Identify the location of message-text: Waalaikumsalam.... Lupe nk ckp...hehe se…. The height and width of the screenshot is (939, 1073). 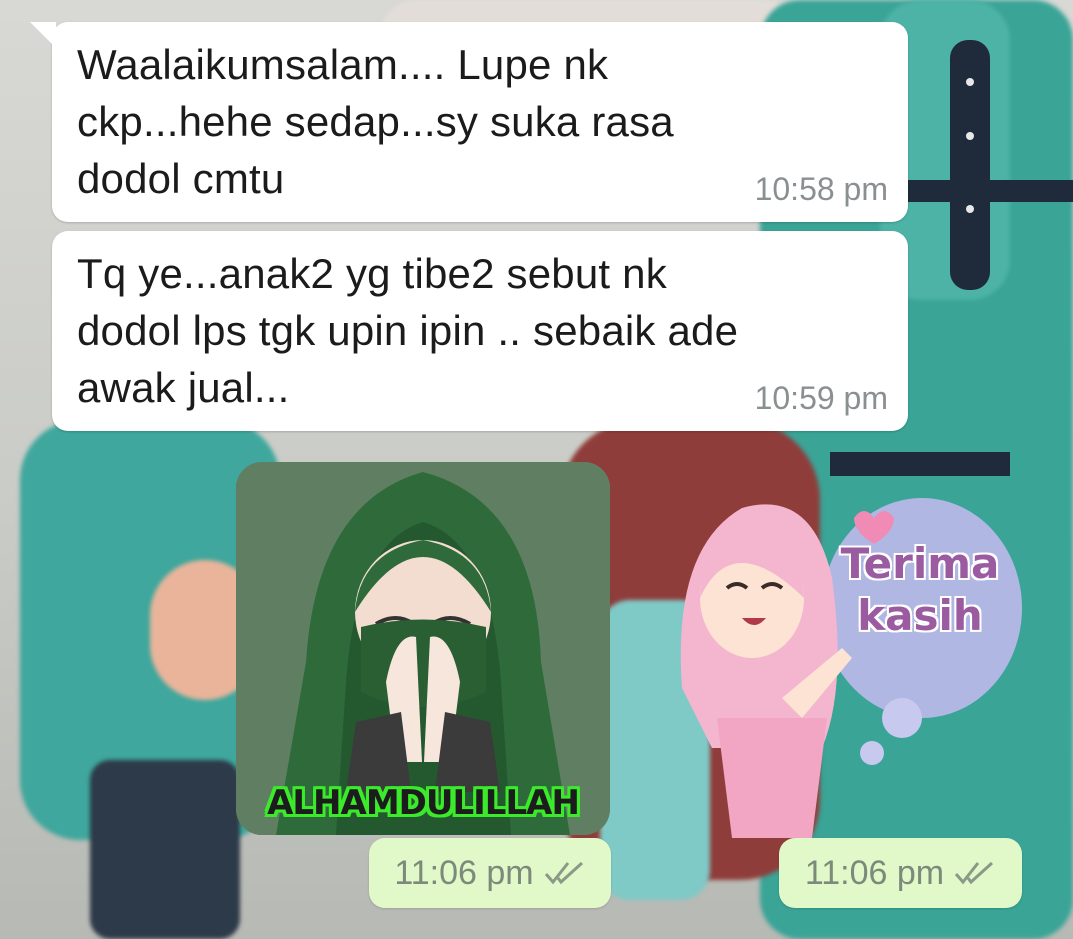
(375, 121).